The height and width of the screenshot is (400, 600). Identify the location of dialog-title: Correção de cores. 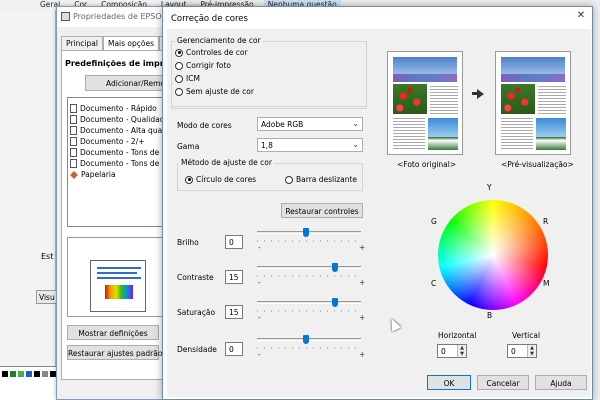
(209, 19).